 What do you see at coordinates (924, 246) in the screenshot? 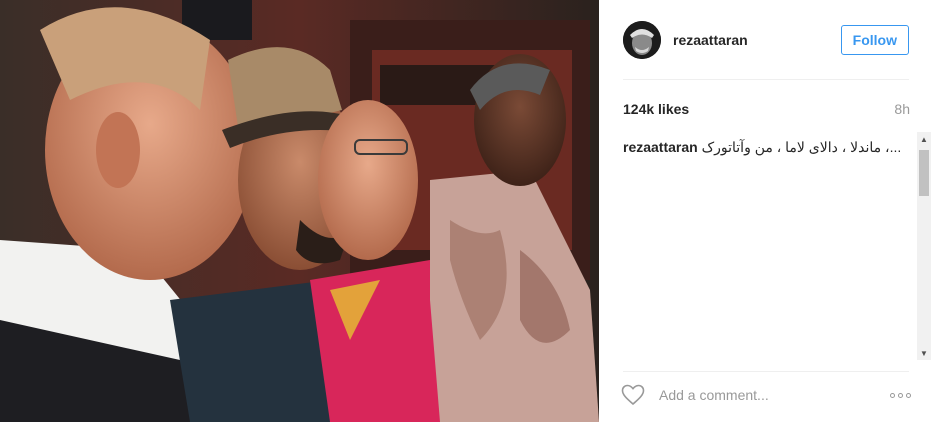
I see `comments-scrollbar: ▲ ▼` at bounding box center [924, 246].